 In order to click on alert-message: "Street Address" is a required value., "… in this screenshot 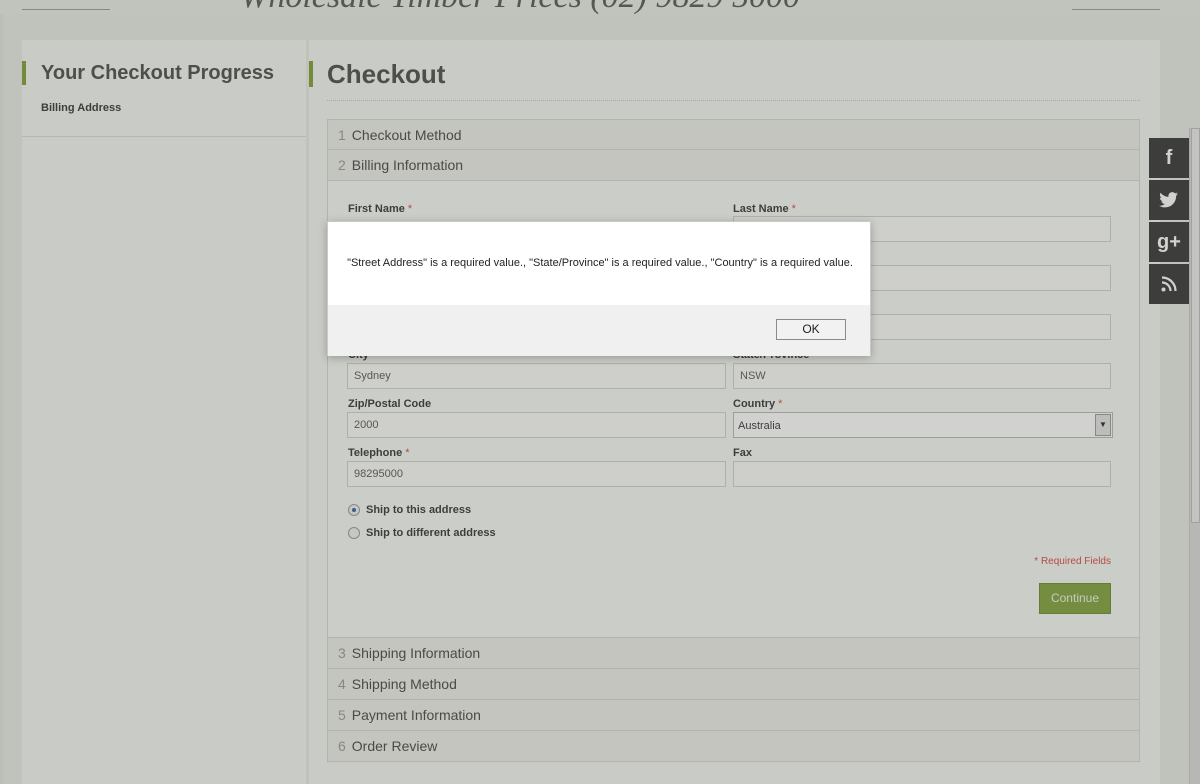, I will do `click(600, 263)`.